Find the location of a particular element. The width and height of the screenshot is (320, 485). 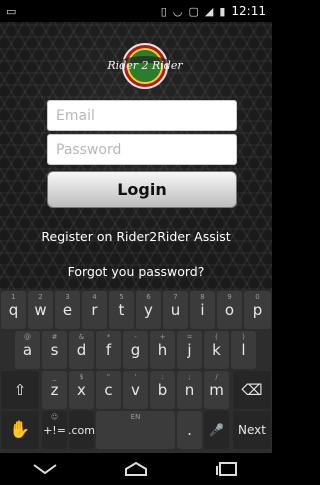

com-key: .com is located at coordinates (81, 430).